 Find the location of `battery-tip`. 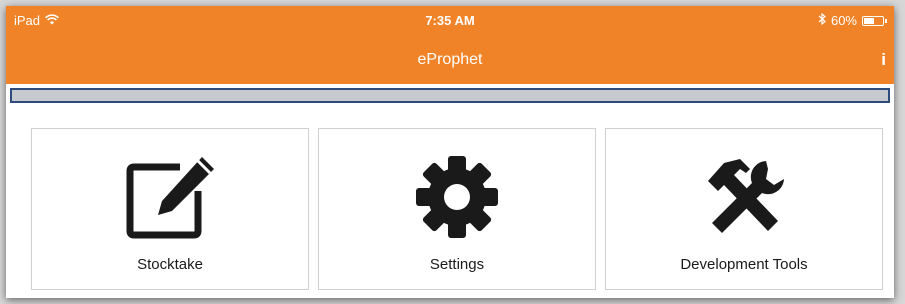

battery-tip is located at coordinates (886, 20).